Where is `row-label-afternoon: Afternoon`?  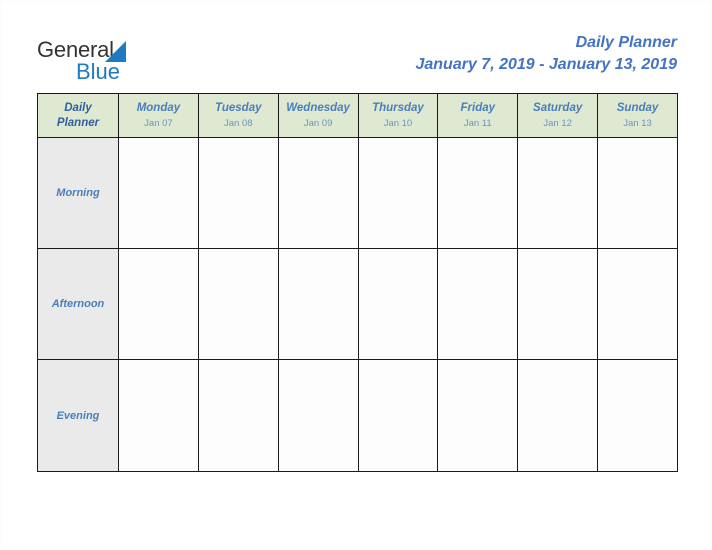 row-label-afternoon: Afternoon is located at coordinates (78, 304).